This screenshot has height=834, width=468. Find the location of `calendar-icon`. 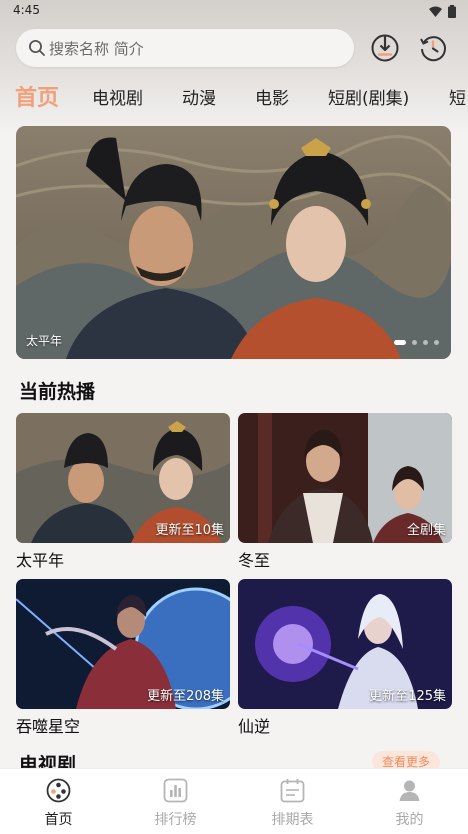

calendar-icon is located at coordinates (292, 791).